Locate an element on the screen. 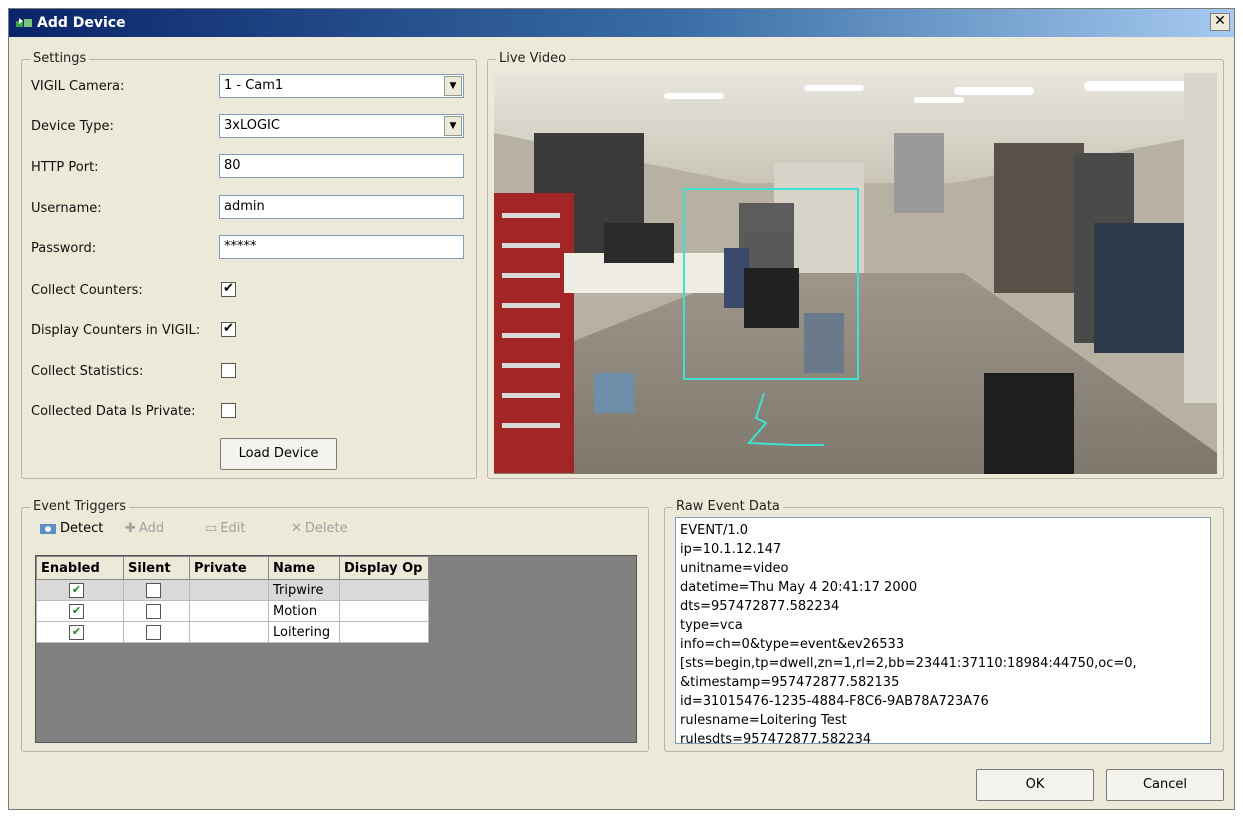  edit-icon: ▭ is located at coordinates (211, 528).